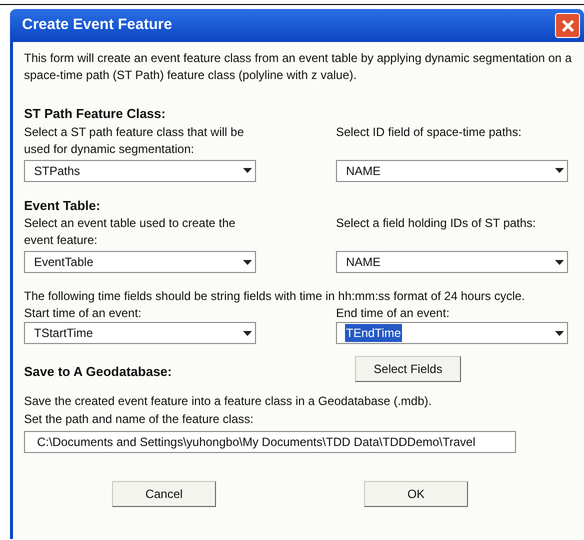 This screenshot has width=584, height=540. Describe the element at coordinates (134, 141) in the screenshot. I see `field-label: Select a ST path feature class that will be used for dynamic segmentation:` at that location.